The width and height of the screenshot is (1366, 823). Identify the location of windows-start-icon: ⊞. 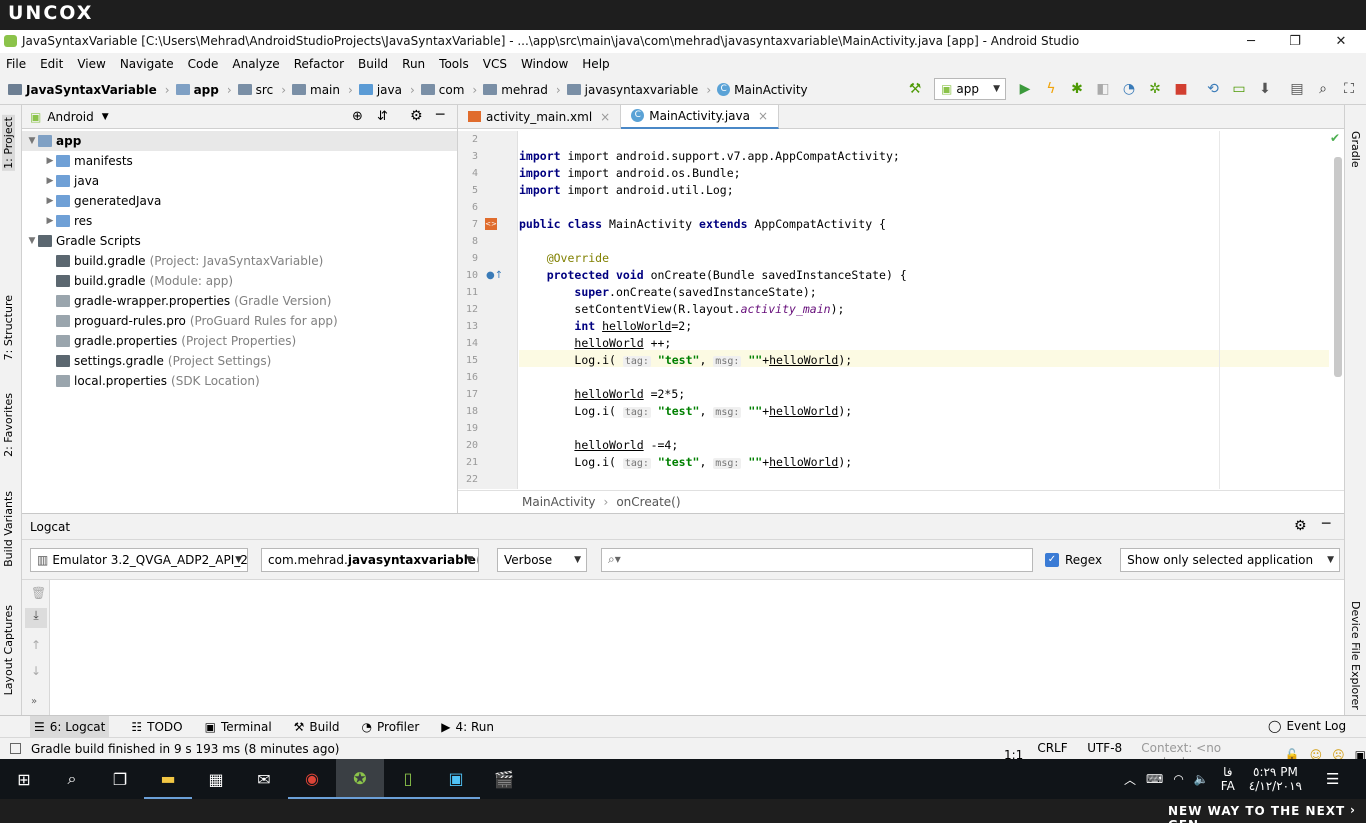
(24, 779).